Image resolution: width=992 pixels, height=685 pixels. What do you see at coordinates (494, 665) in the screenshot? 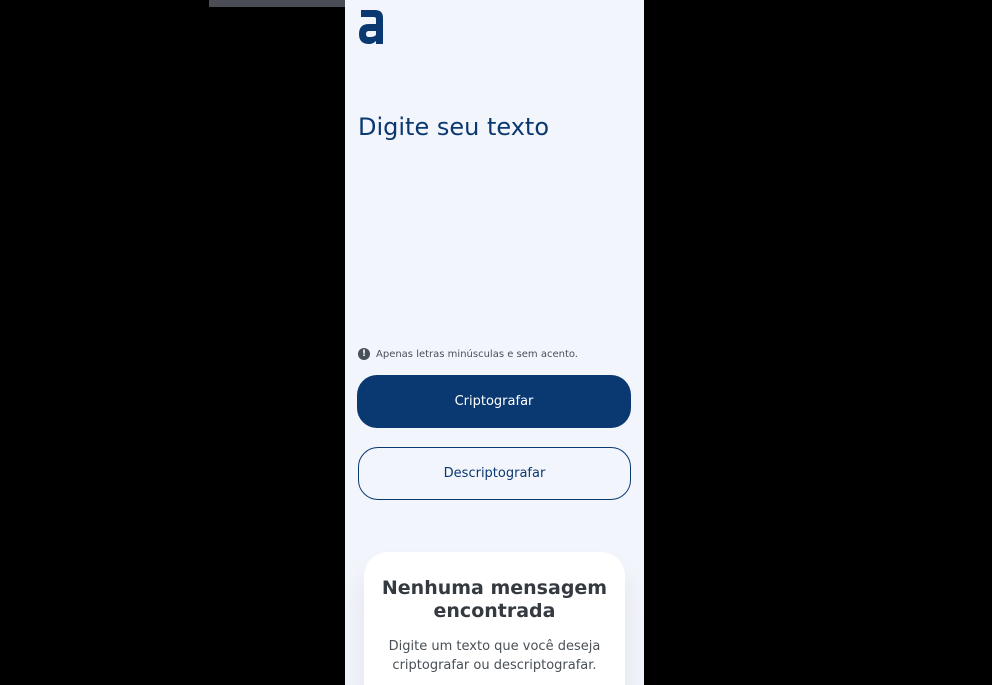
I see `result-desc-line2: criptografar ou descriptografar.` at bounding box center [494, 665].